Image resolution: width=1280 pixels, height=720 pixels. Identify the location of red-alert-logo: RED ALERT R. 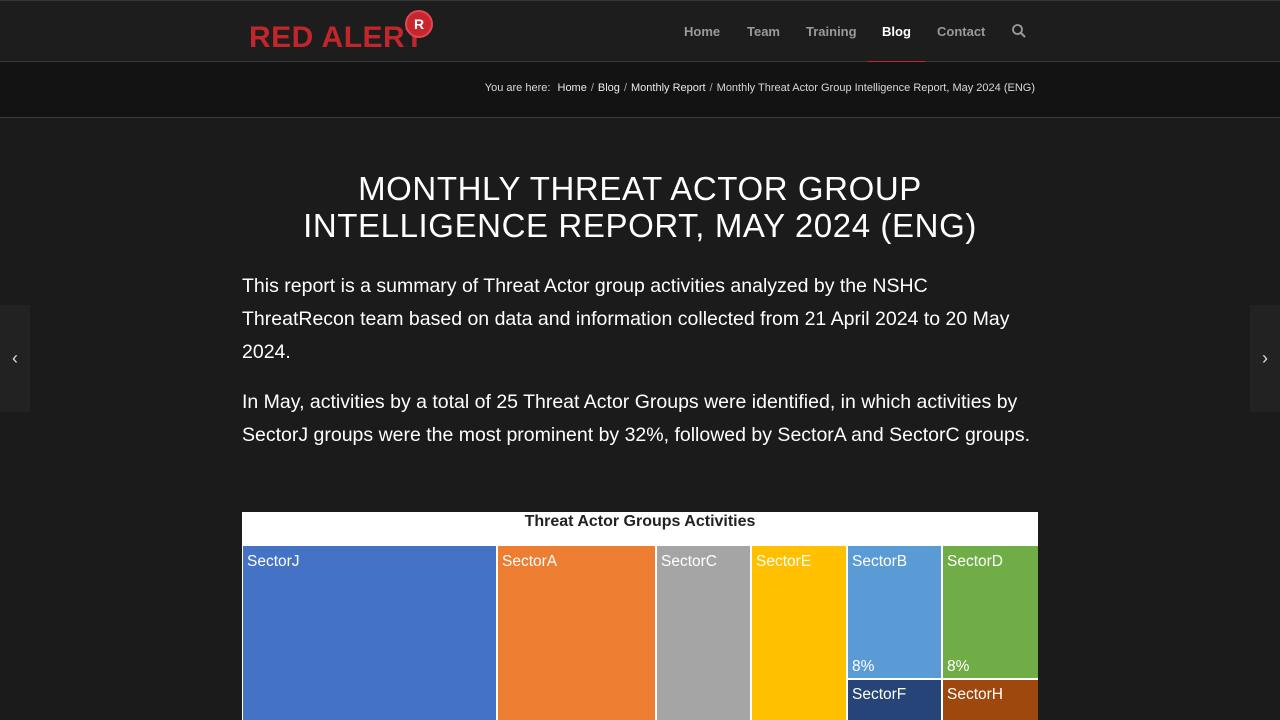
(344, 32).